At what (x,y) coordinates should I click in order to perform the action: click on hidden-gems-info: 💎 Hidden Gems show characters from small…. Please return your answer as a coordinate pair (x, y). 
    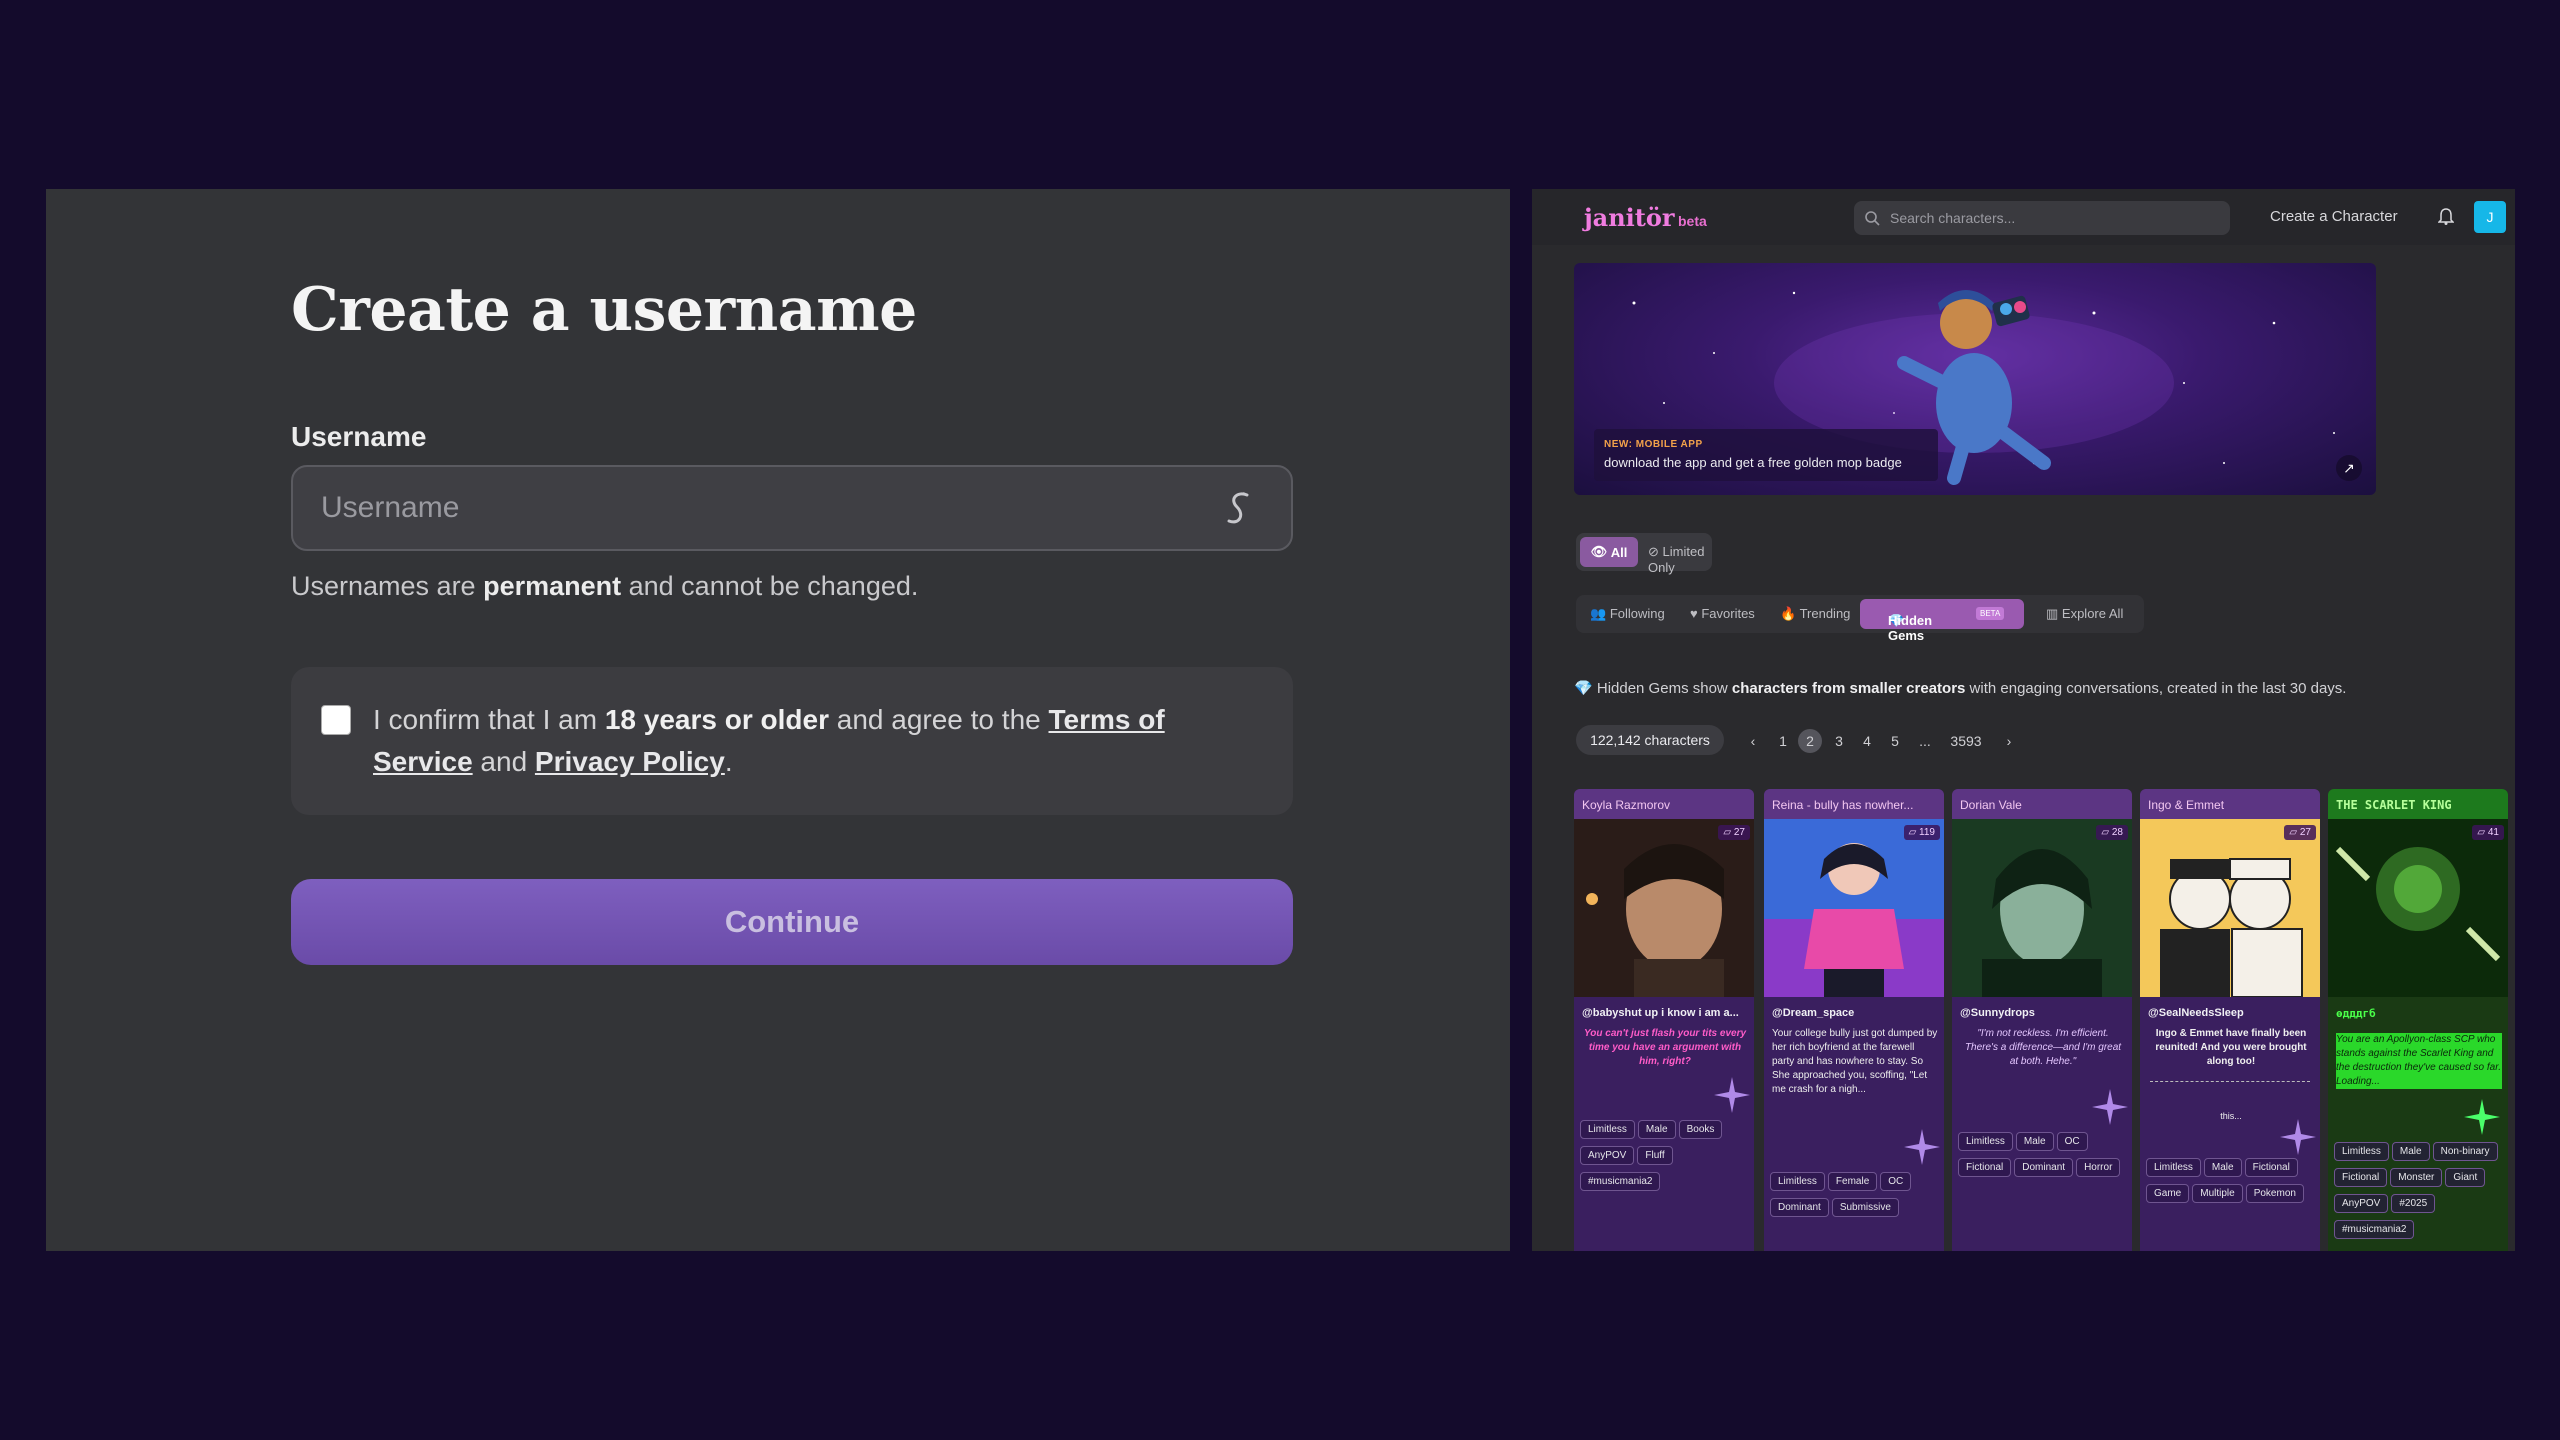
    Looking at the image, I should click on (1960, 688).